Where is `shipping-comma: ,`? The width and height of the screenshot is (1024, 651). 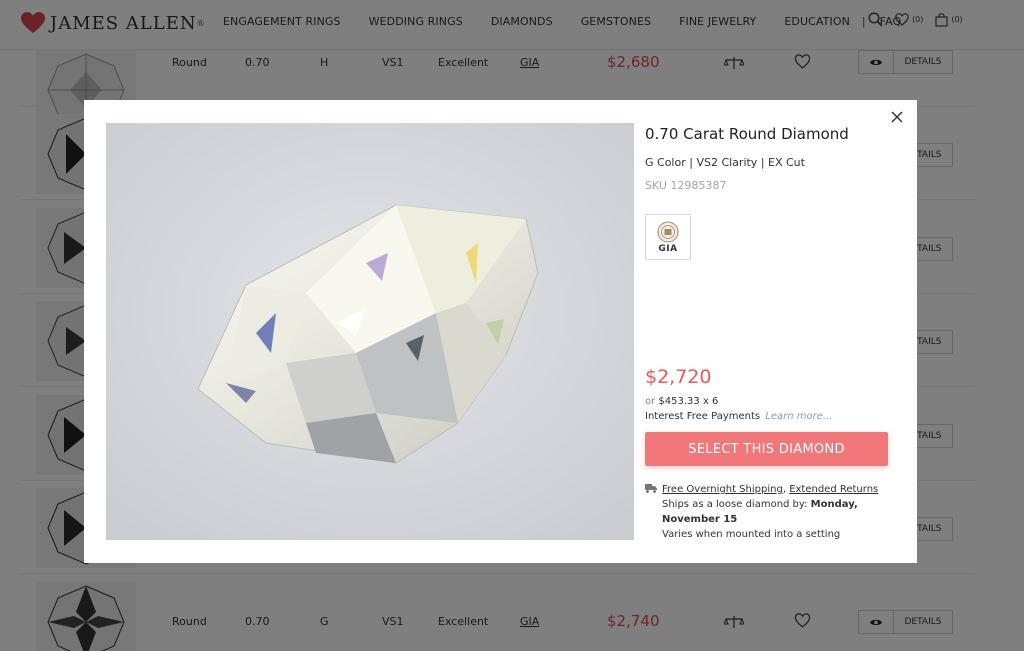
shipping-comma: , is located at coordinates (784, 489).